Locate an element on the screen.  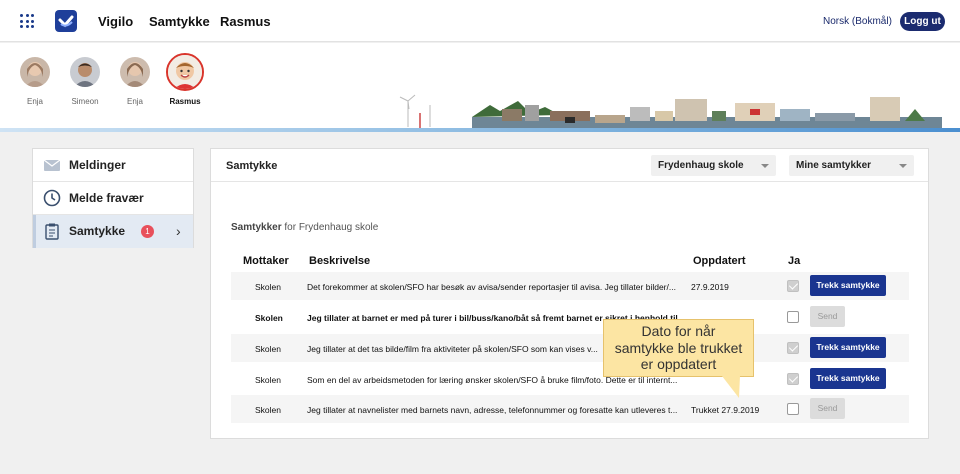
sidebar-menu: Meldinger Melde fravær Samtykke 1 › is located at coordinates (113, 198).